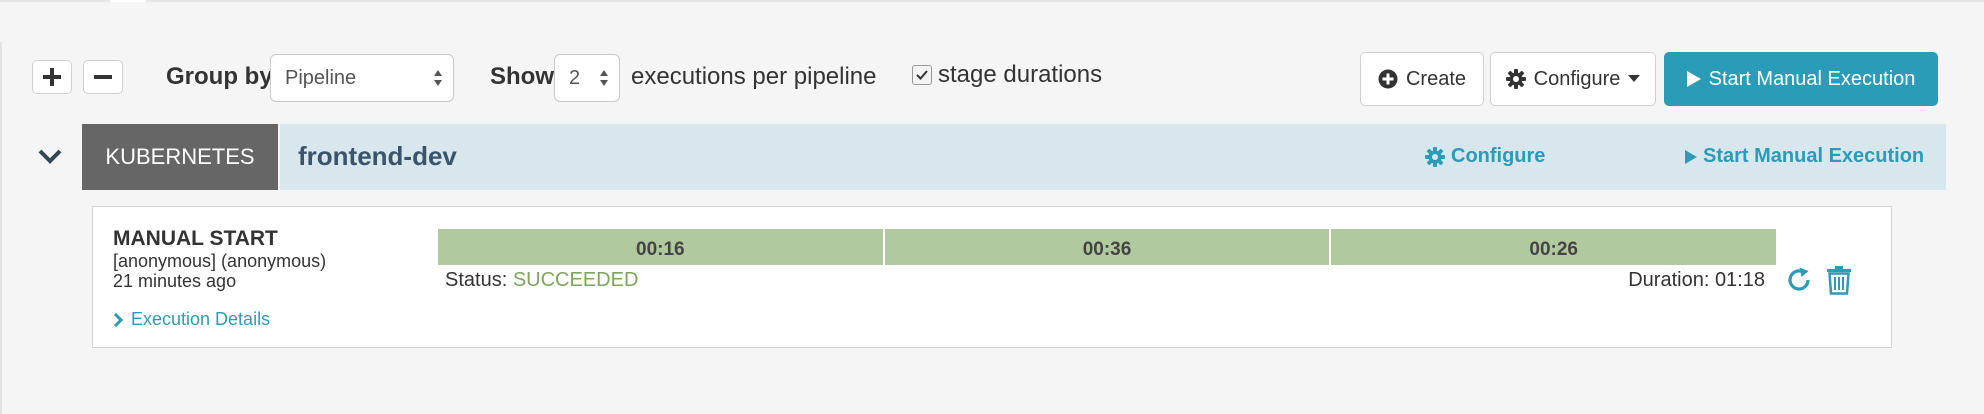 This screenshot has height=414, width=1984. I want to click on account-tag: KUBERNETES, so click(180, 157).